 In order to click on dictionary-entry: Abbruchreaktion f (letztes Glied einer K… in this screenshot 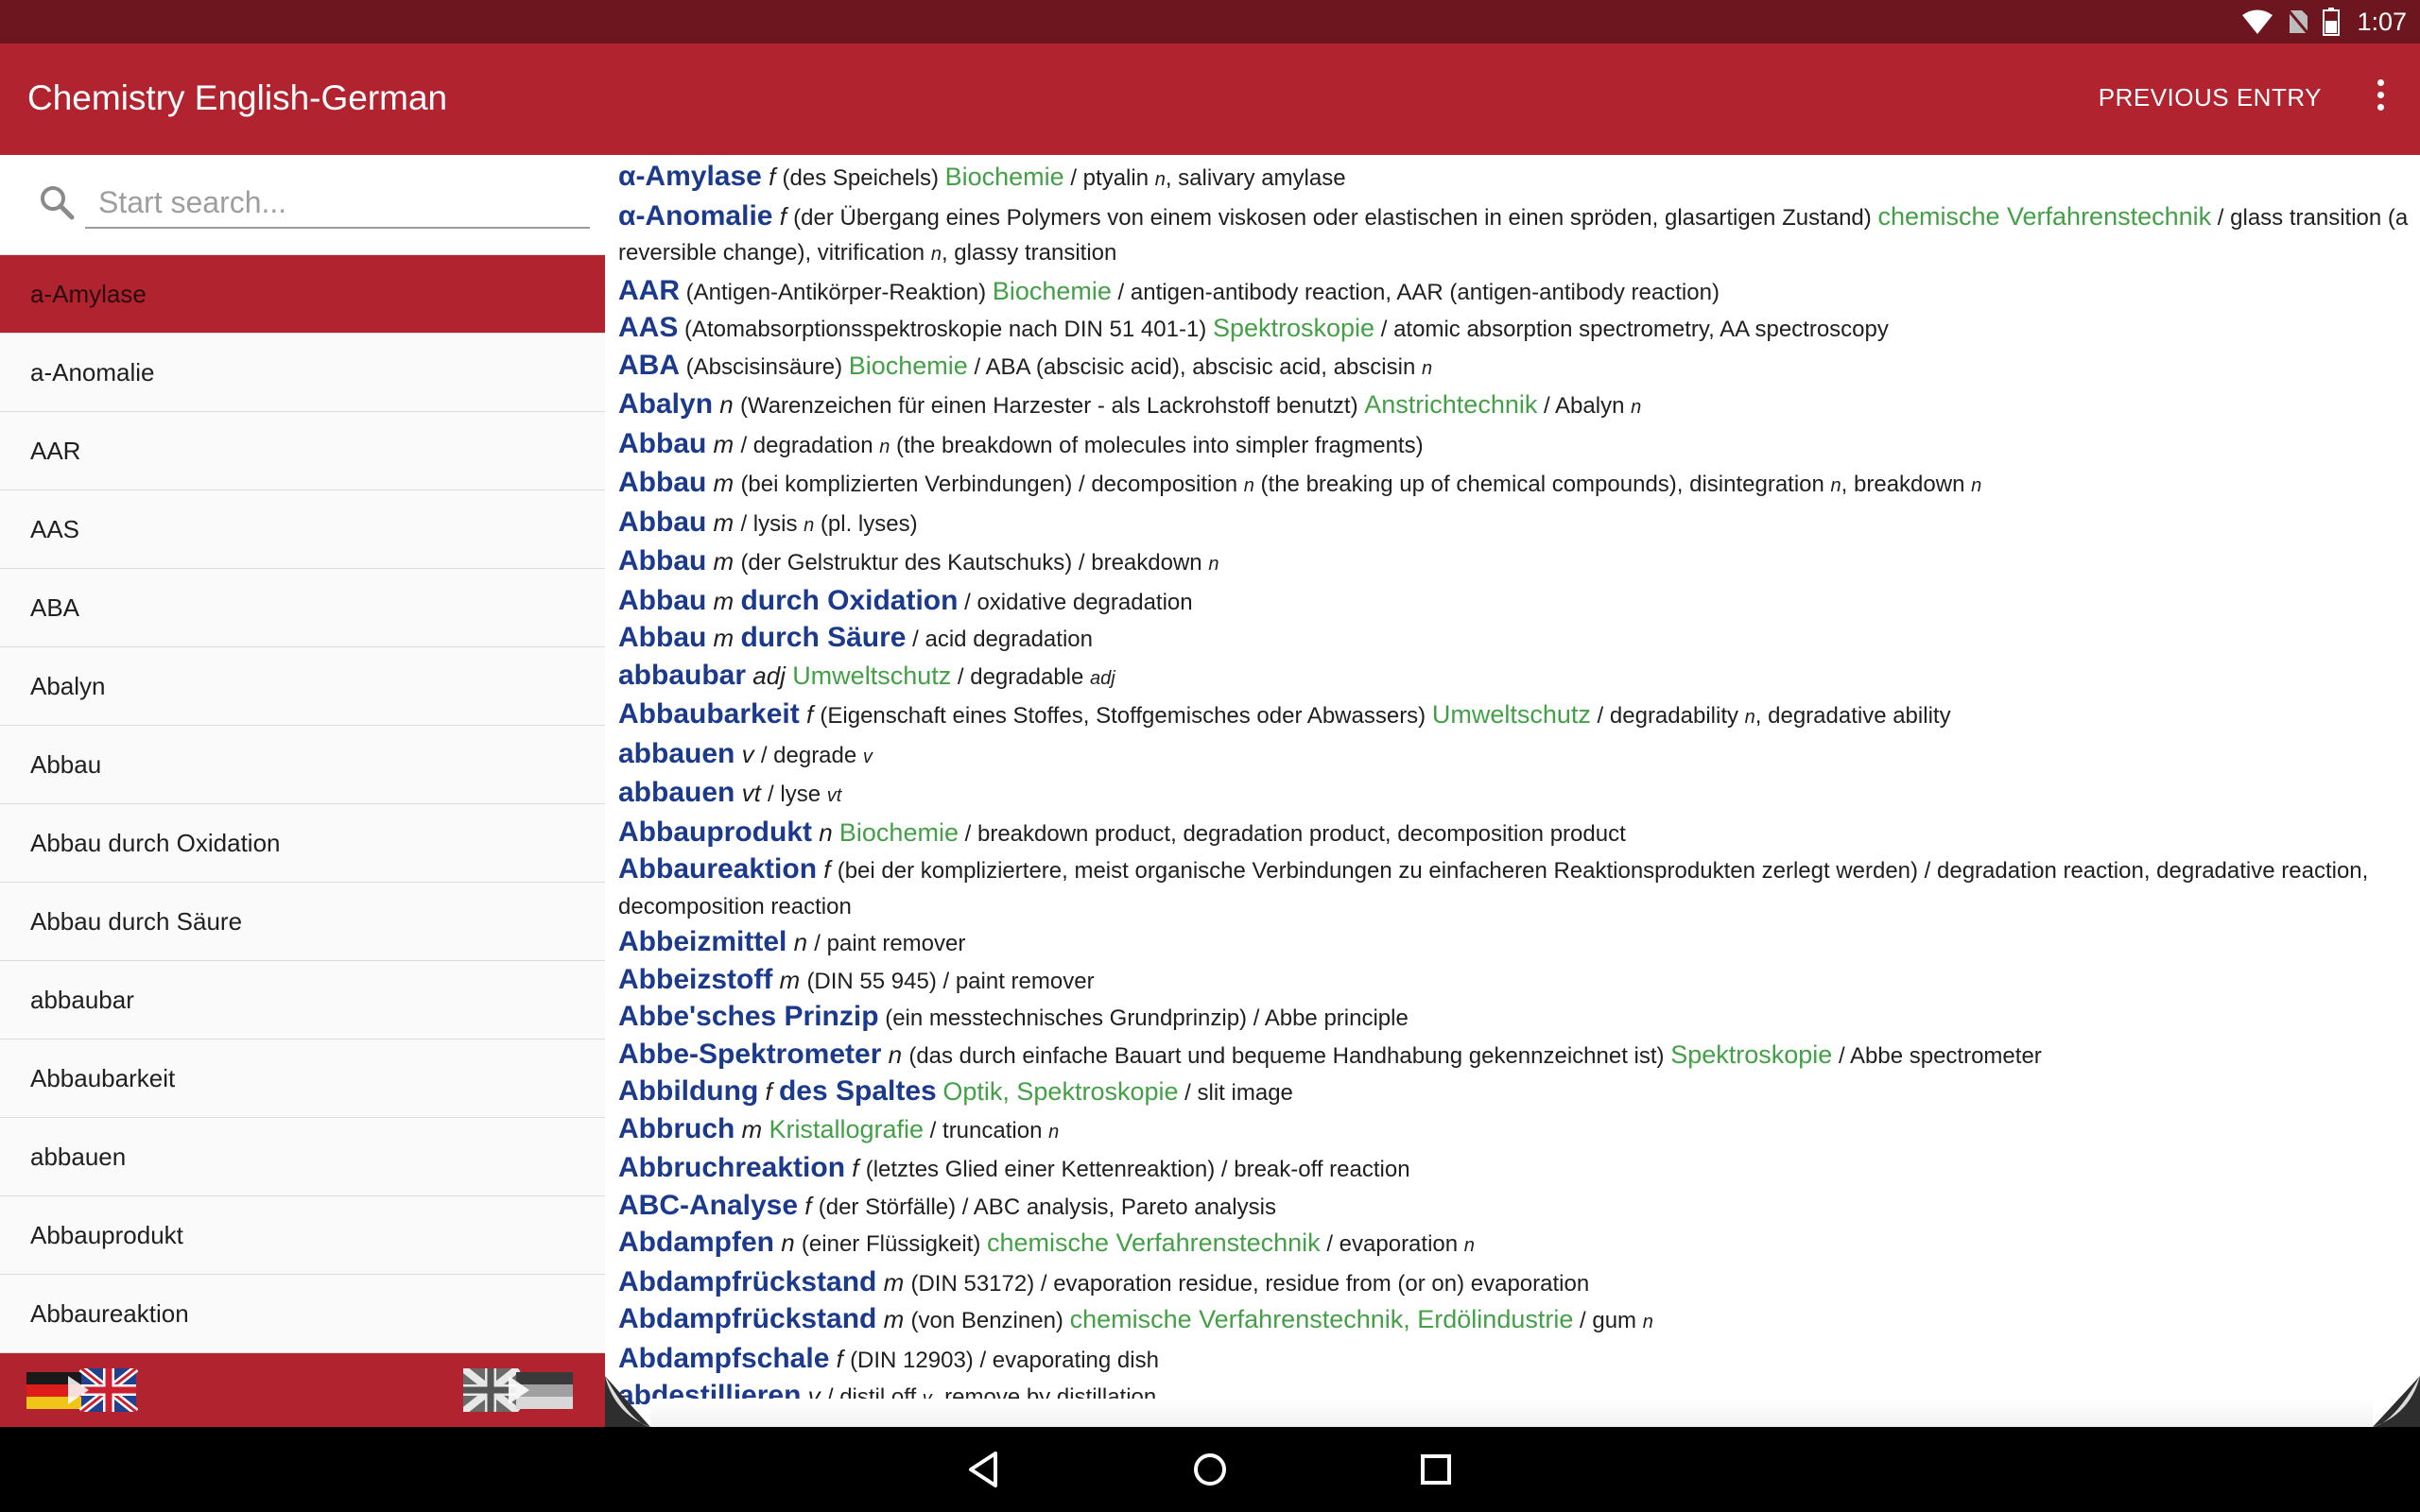, I will do `click(1515, 1169)`.